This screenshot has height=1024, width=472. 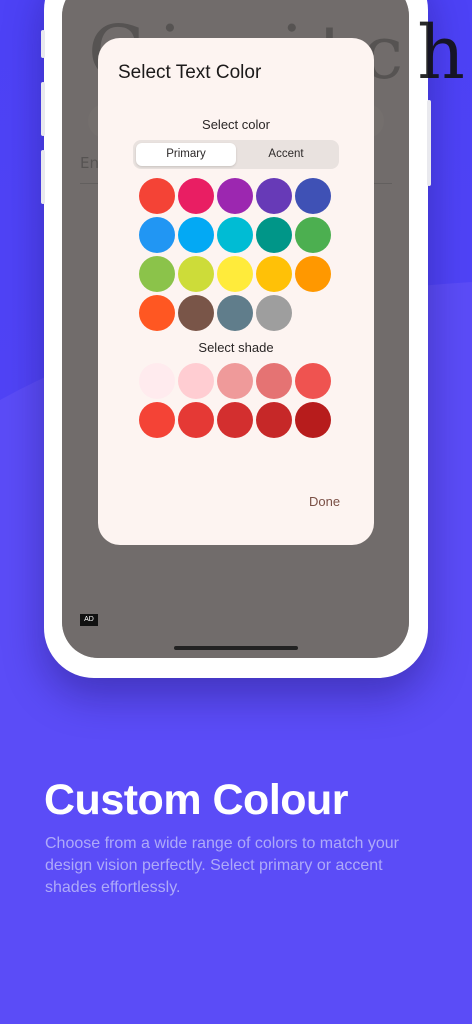 What do you see at coordinates (196, 800) in the screenshot?
I see `feature-headline: Custom Colour` at bounding box center [196, 800].